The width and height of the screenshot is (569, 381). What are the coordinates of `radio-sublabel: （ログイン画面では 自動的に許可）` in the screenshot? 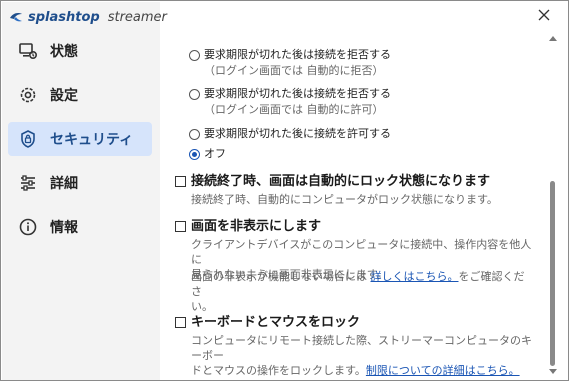 It's located at (294, 109).